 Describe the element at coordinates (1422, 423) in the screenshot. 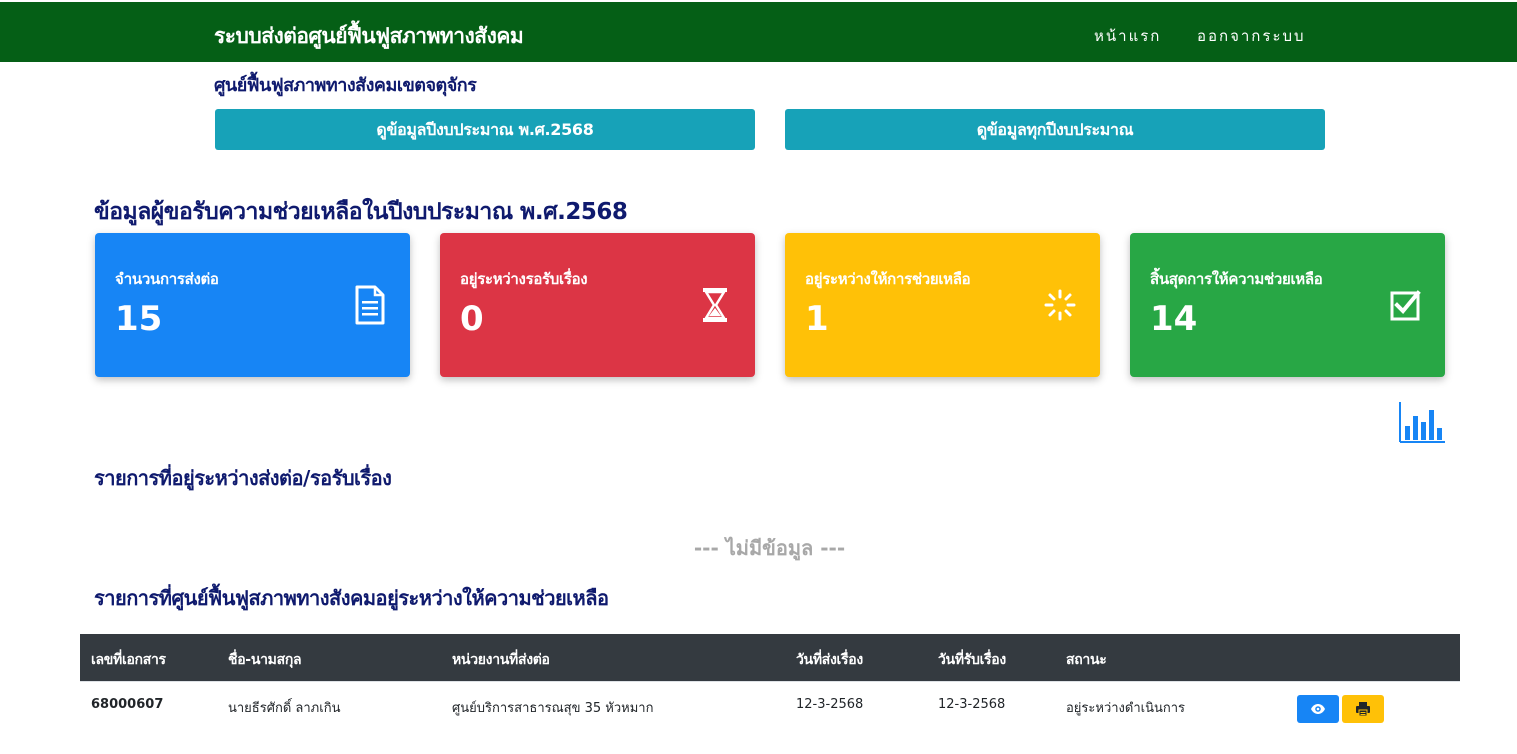

I see `bar-chart-icon` at that location.